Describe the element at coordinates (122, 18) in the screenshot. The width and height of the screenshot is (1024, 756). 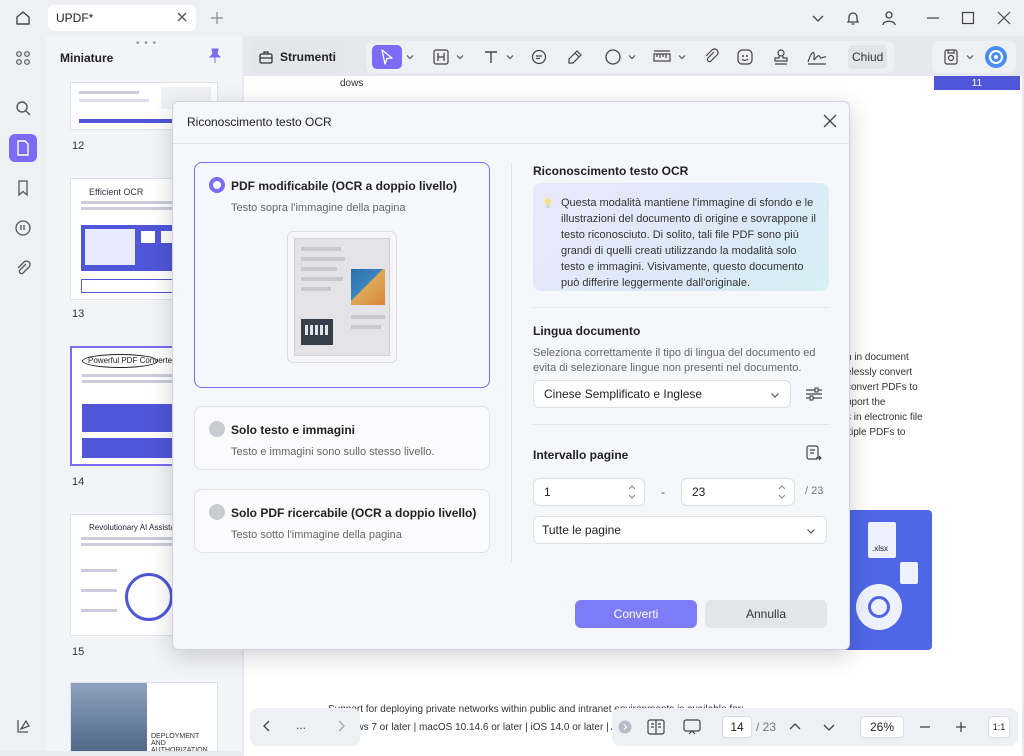
I see `document-tab: UPDF*` at that location.